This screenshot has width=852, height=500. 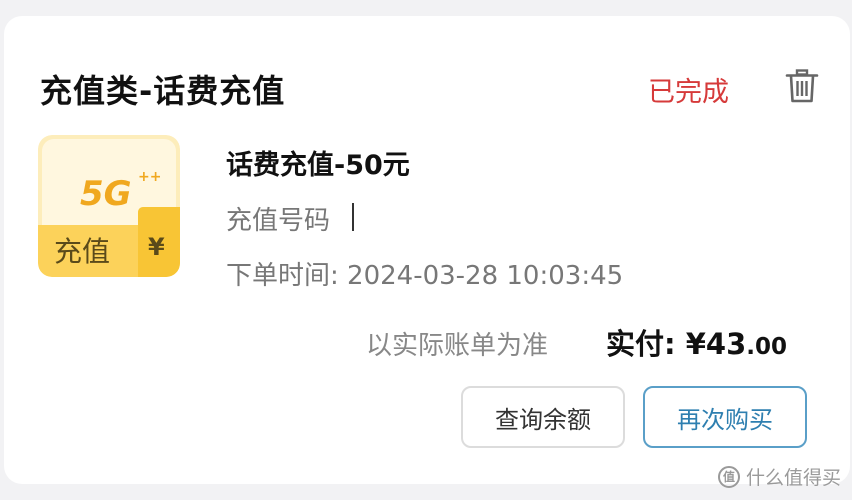 What do you see at coordinates (318, 165) in the screenshot?
I see `product-name: 话费充值-50元` at bounding box center [318, 165].